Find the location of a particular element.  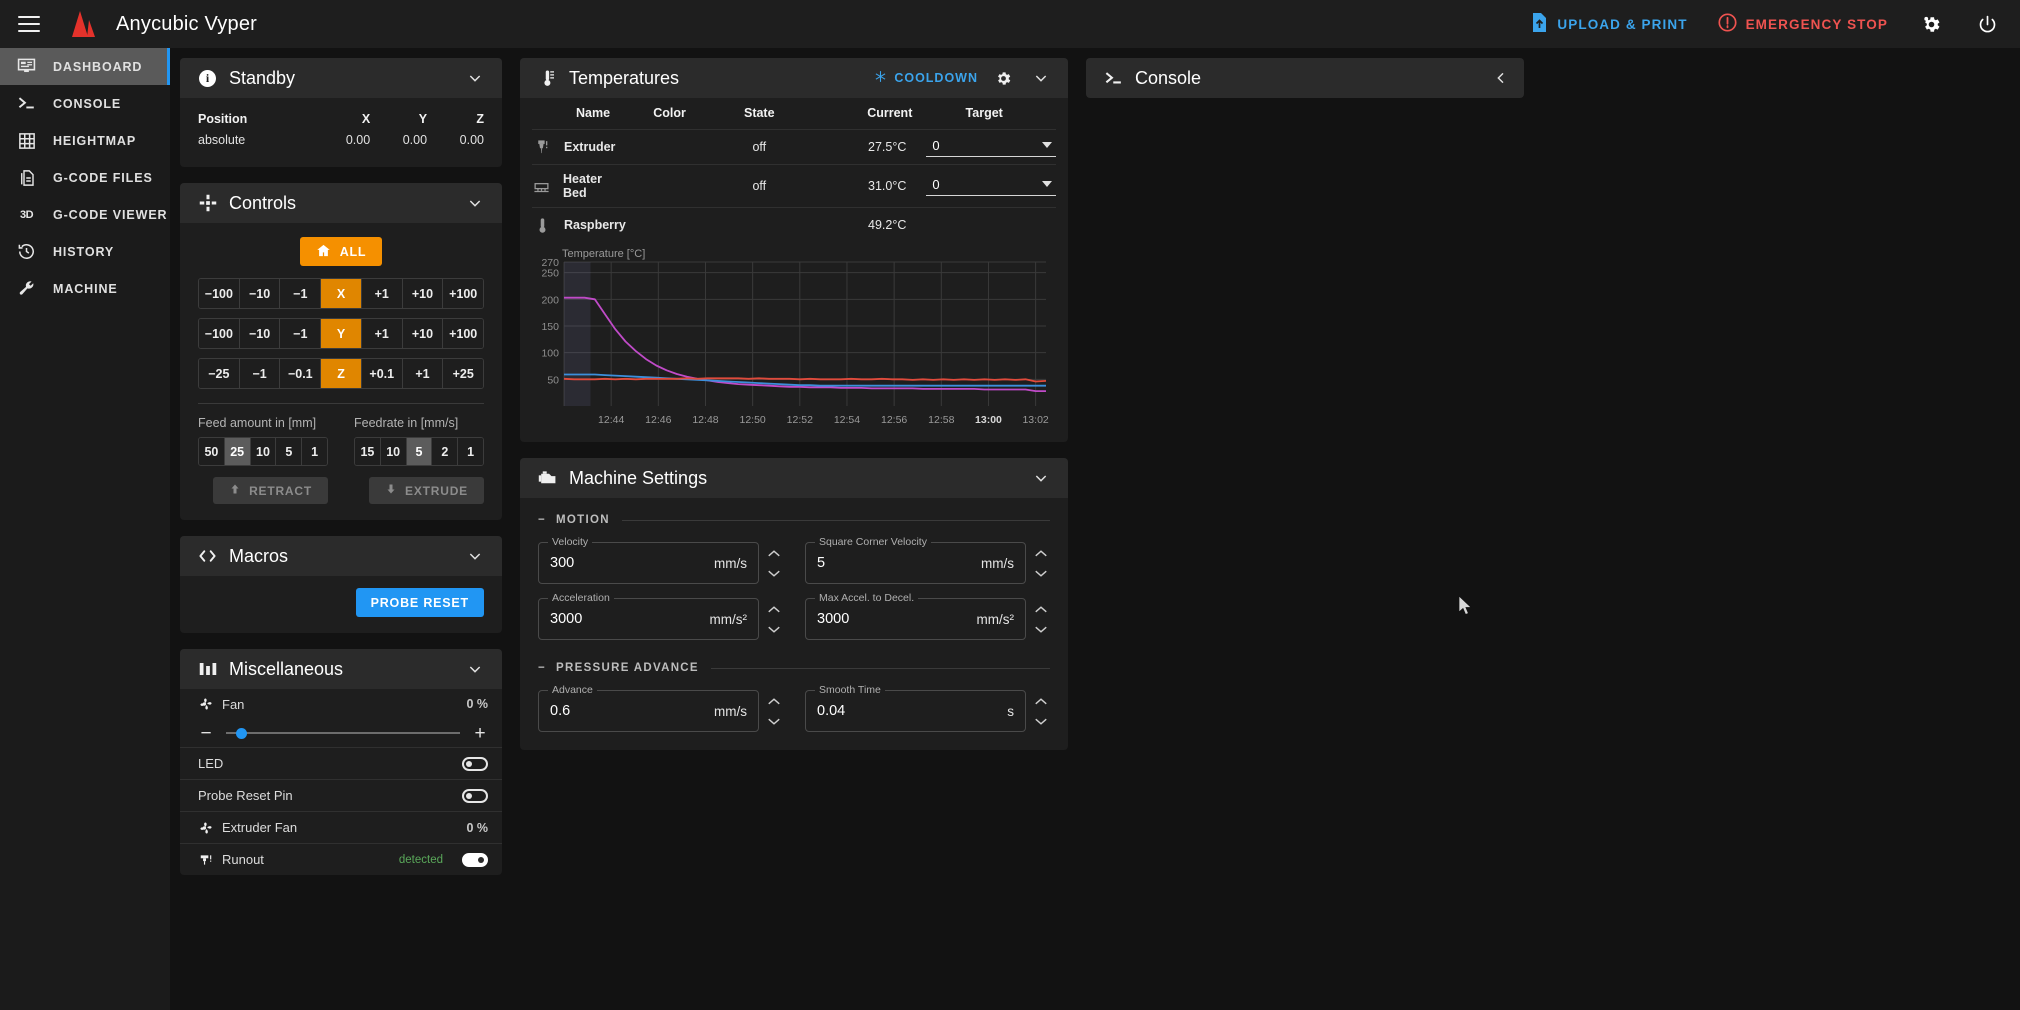

jog-y-plus-10: +10 is located at coordinates (423, 333).